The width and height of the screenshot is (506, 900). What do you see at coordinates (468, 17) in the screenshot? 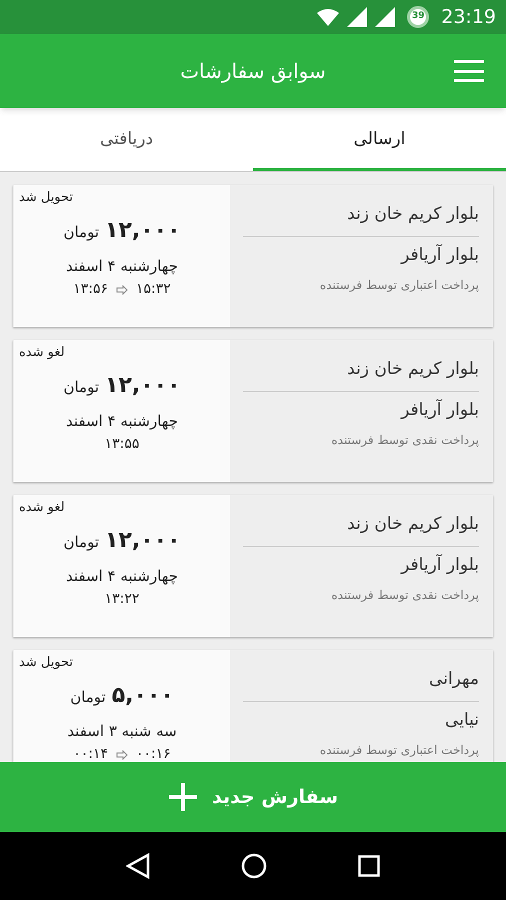
I see `clock: 23:19` at bounding box center [468, 17].